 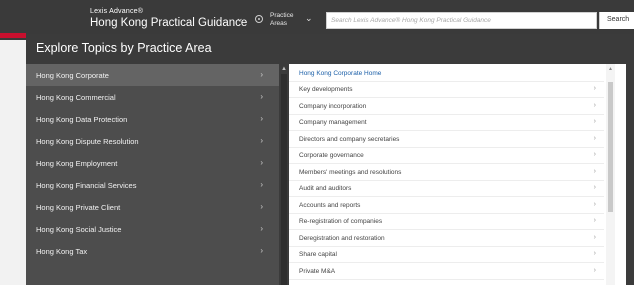 I want to click on practice-area-label: Hong Kong Employment, so click(x=77, y=163).